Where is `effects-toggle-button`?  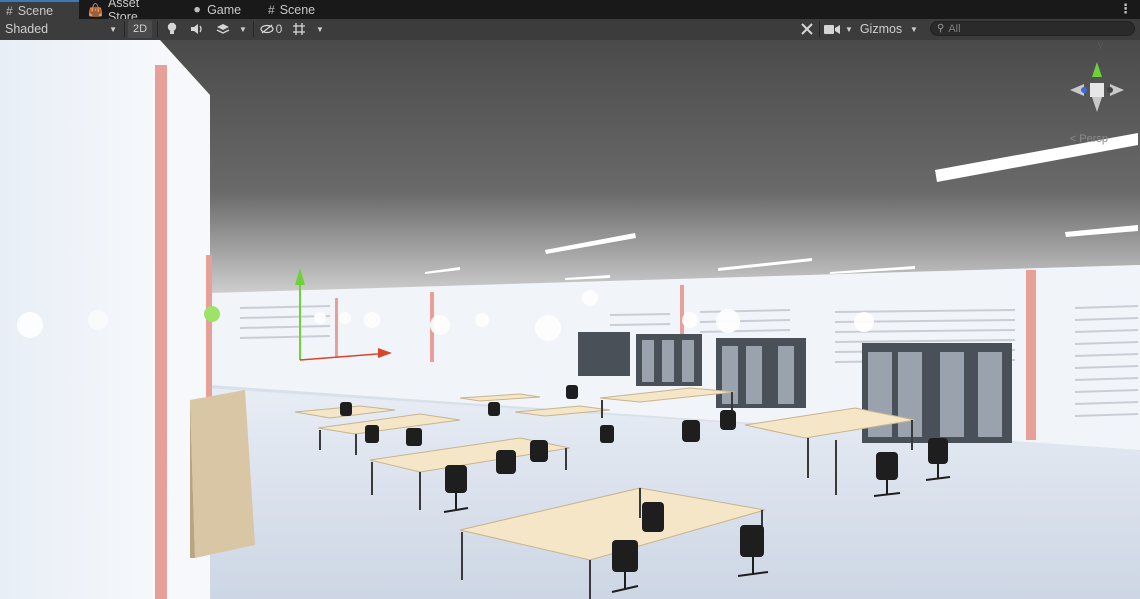 effects-toggle-button is located at coordinates (223, 29).